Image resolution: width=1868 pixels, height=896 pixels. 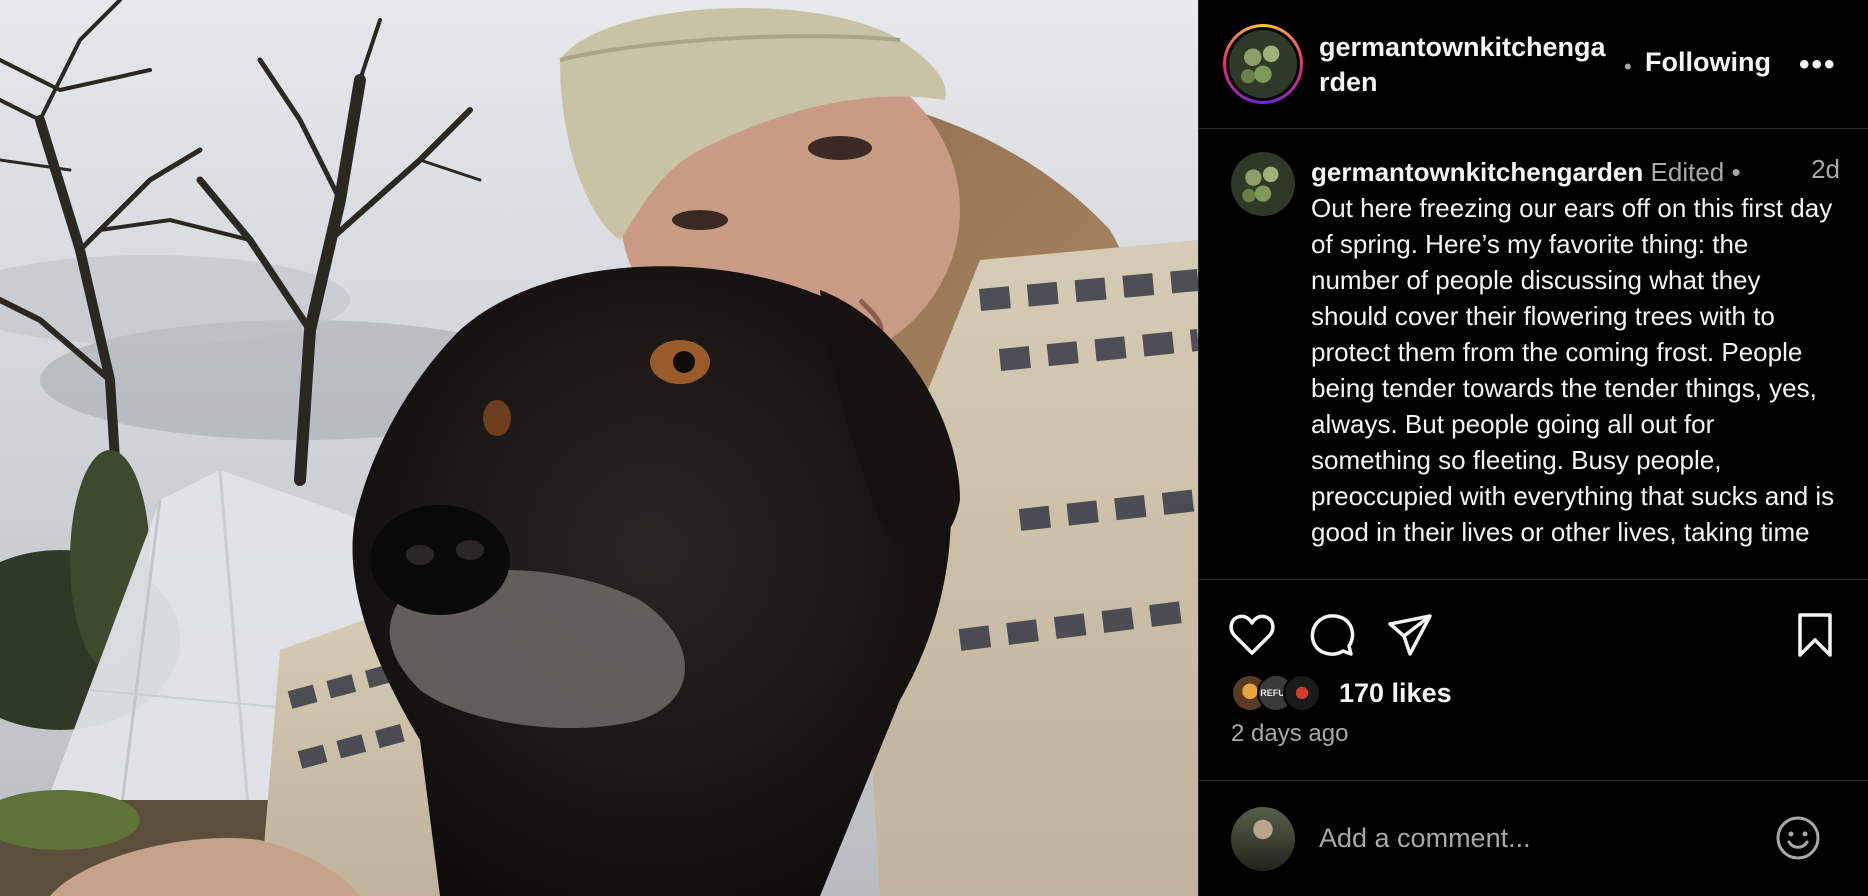 What do you see at coordinates (1395, 693) in the screenshot?
I see `likes-count: 170 likes` at bounding box center [1395, 693].